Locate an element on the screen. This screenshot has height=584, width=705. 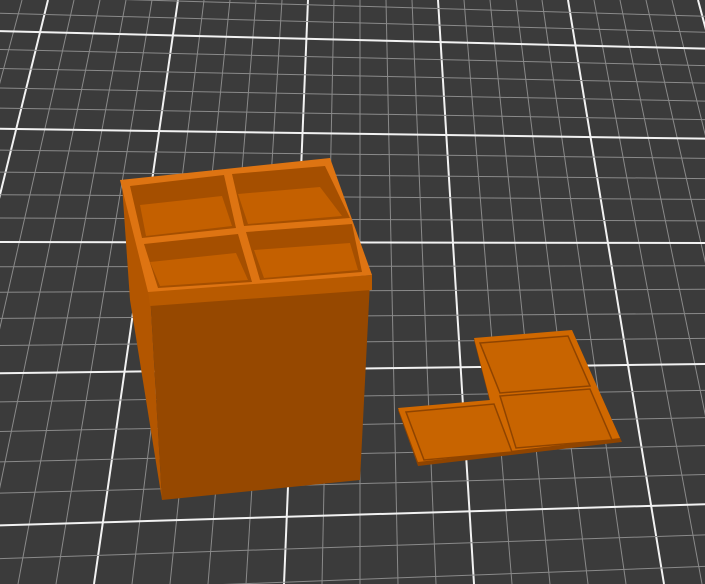
box-front-face is located at coordinates (260, 391).